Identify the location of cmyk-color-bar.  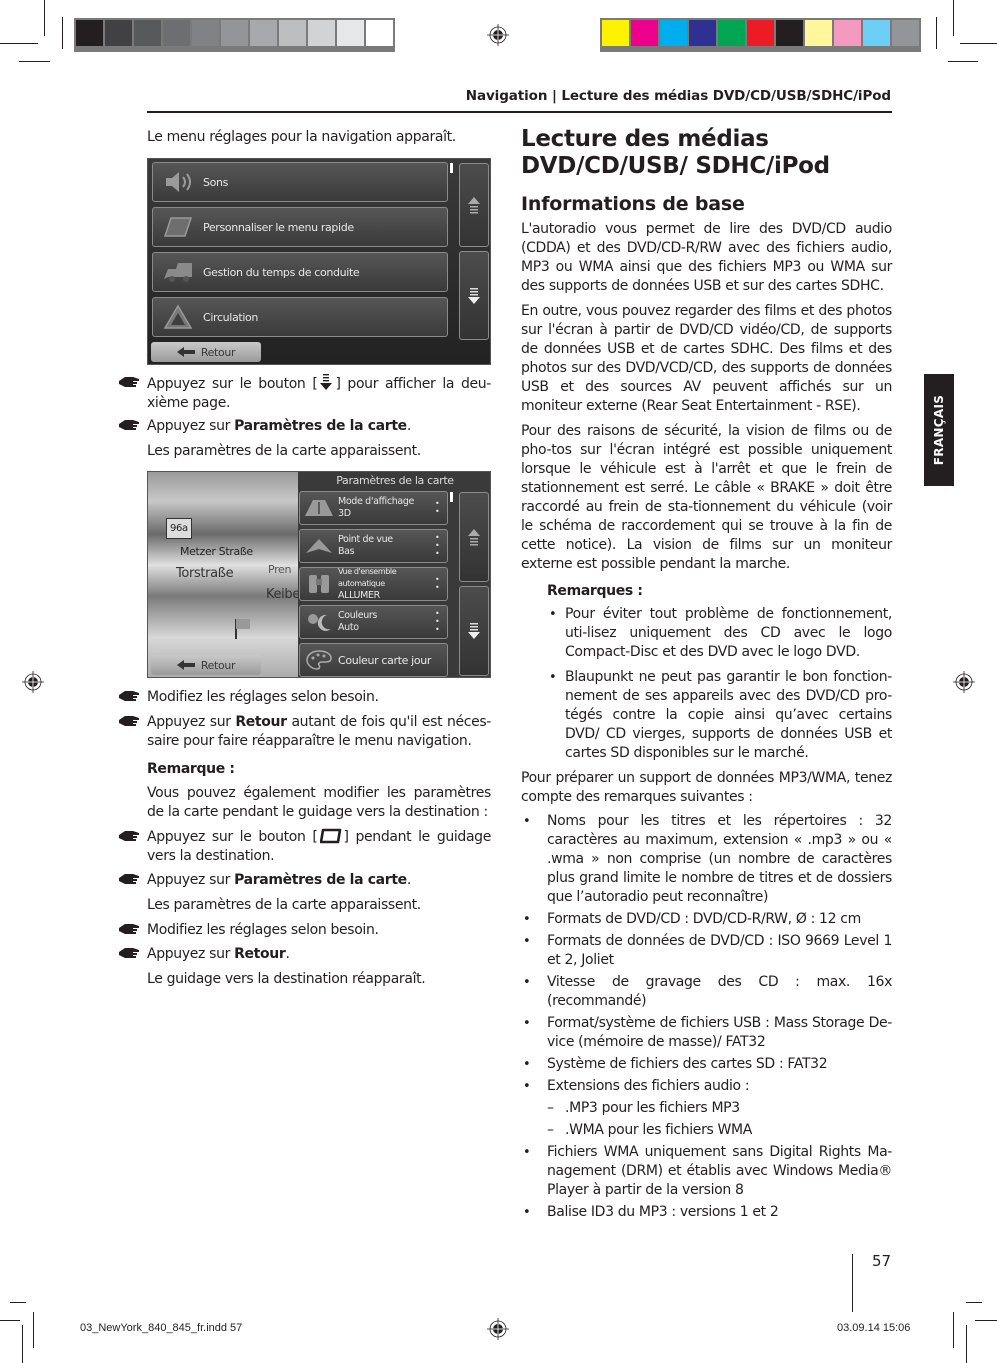
(760, 35).